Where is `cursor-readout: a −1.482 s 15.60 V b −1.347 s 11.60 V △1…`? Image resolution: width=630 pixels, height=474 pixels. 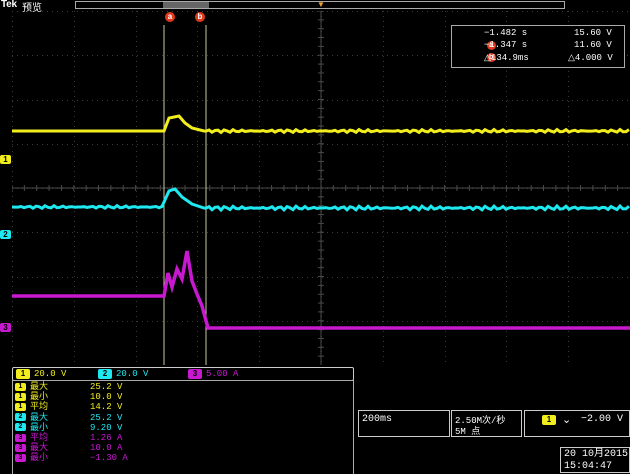 cursor-readout: a −1.482 s 15.60 V b −1.347 s 11.60 V △1… is located at coordinates (538, 46).